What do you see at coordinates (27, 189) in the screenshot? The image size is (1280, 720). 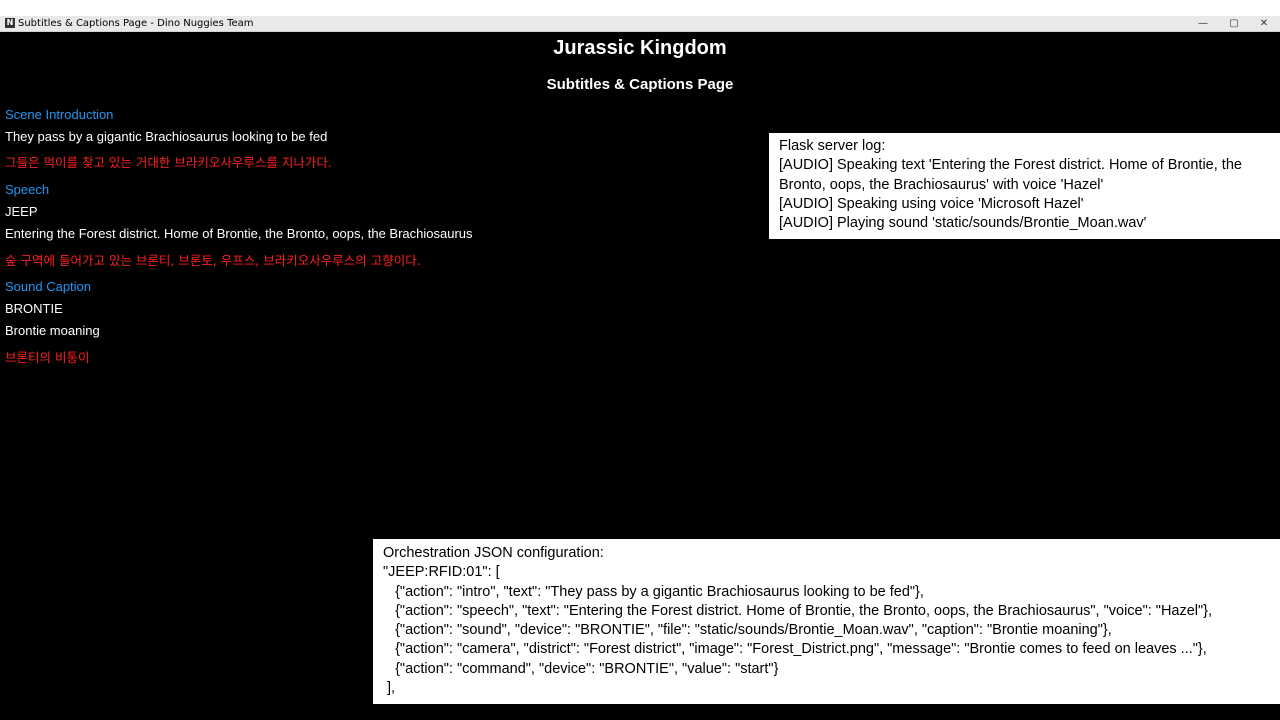 I see `section-heading-speech: Speech` at bounding box center [27, 189].